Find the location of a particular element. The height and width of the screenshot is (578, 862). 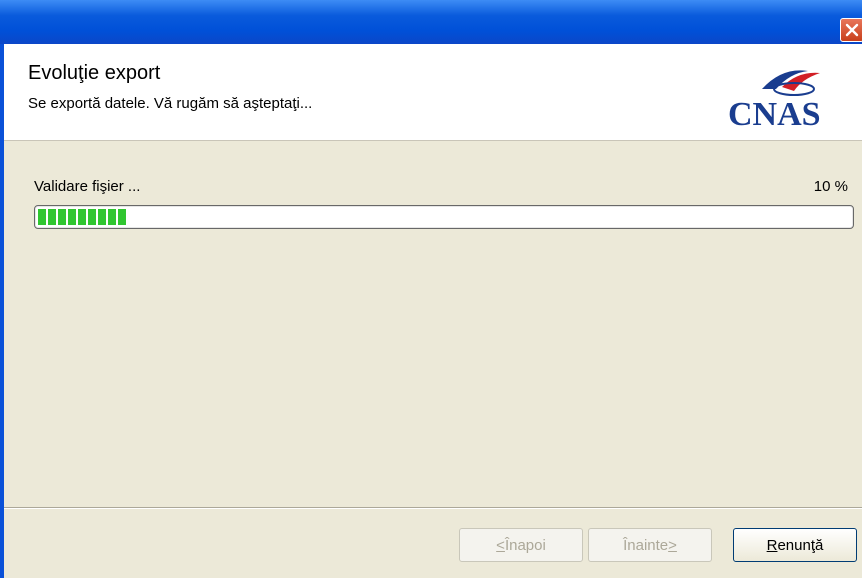

page-title: Evoluţie export is located at coordinates (94, 73).